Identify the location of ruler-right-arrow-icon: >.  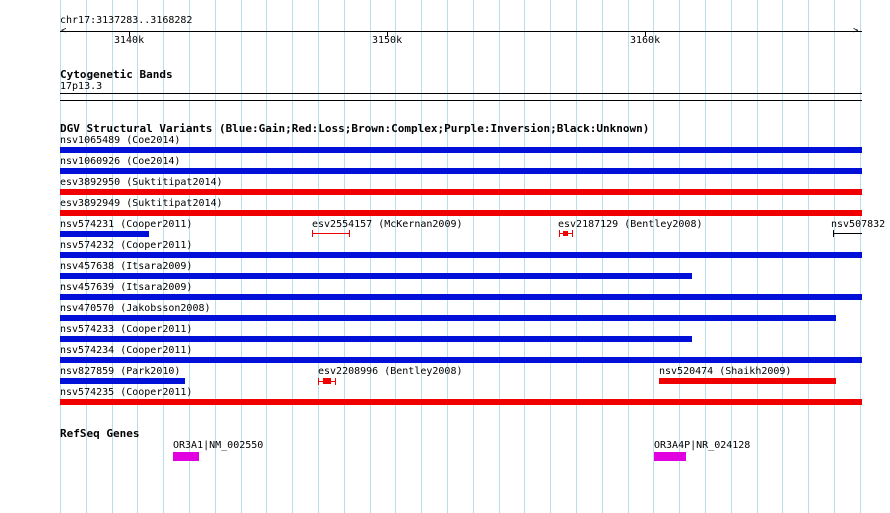
(856, 31).